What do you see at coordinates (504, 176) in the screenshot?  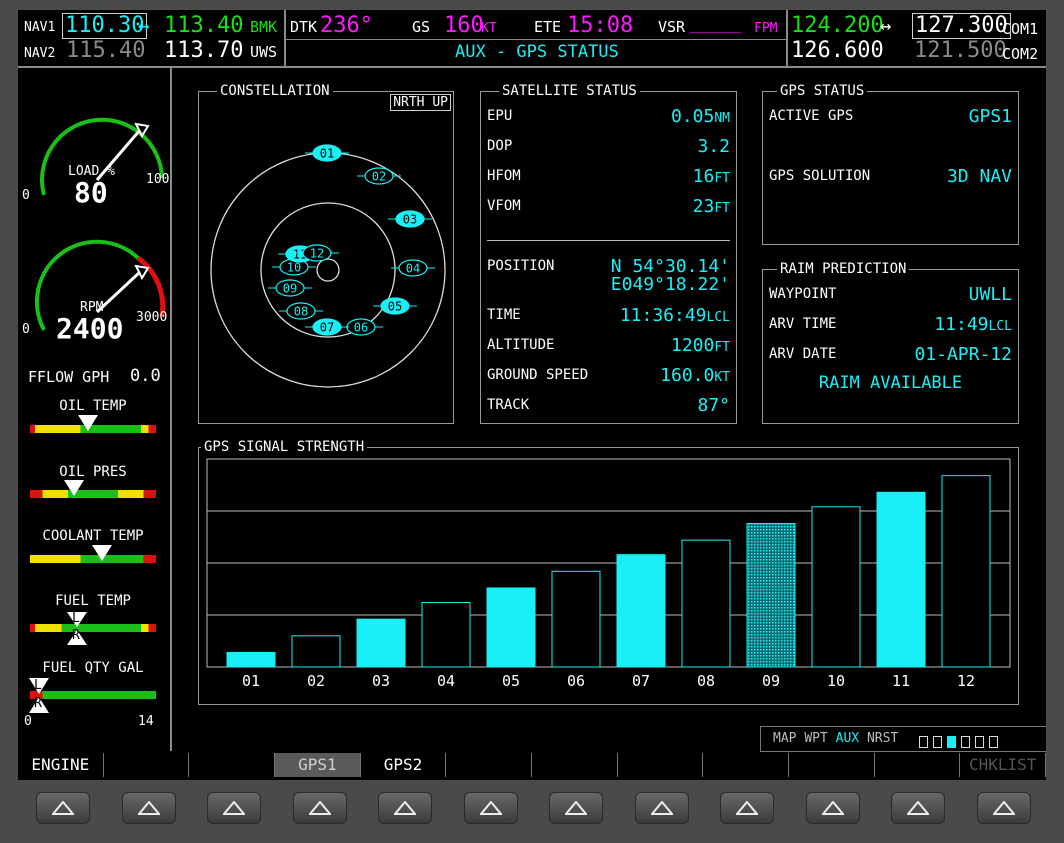 I see `hfom-label: HFOM` at bounding box center [504, 176].